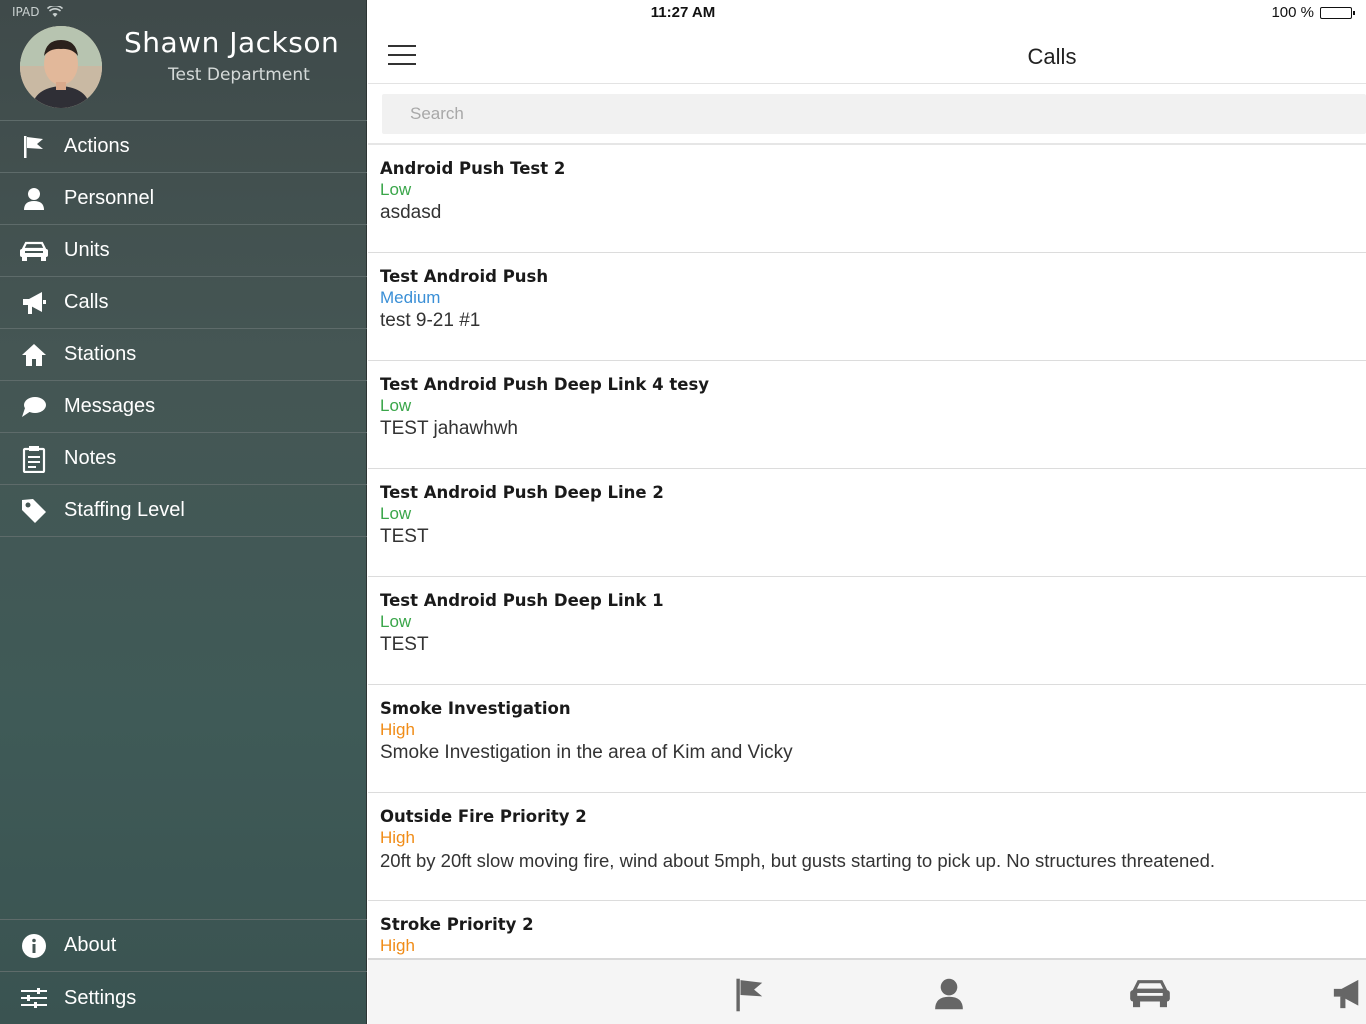 The height and width of the screenshot is (1024, 1366). I want to click on bottom-tab-bar, so click(867, 991).